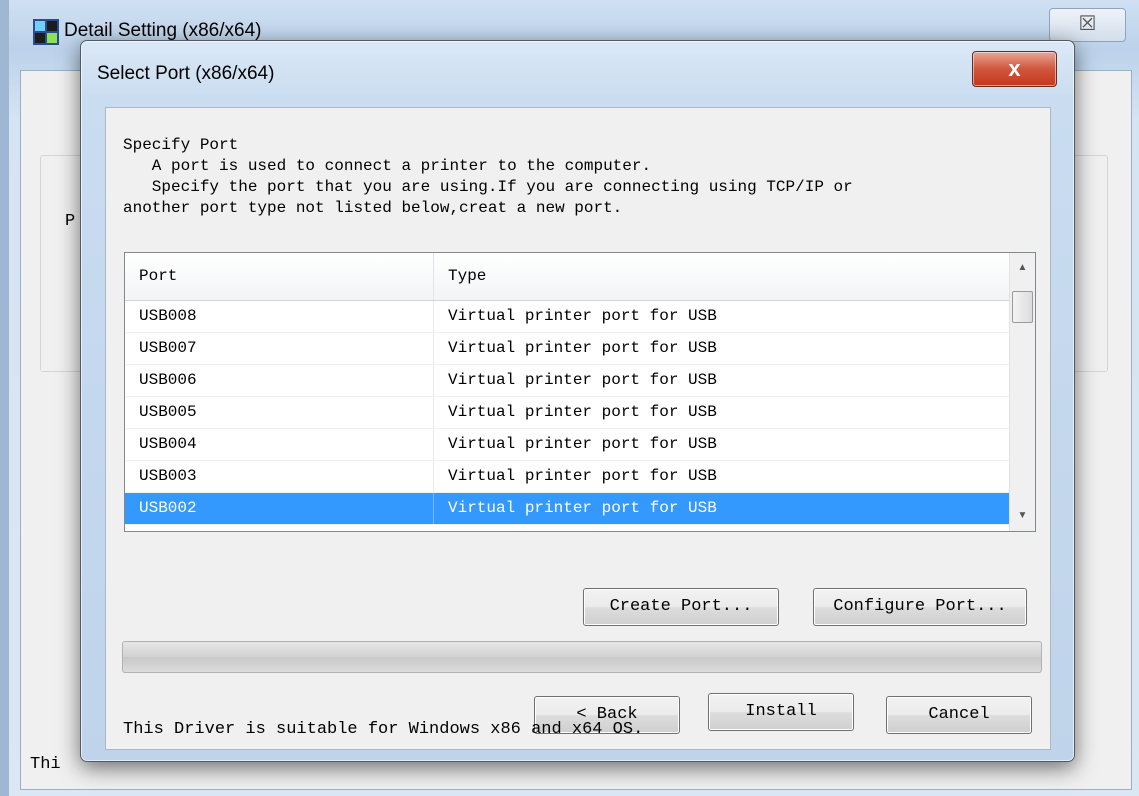 This screenshot has height=796, width=1139. Describe the element at coordinates (279, 276) in the screenshot. I see `column-header-port: Port` at that location.